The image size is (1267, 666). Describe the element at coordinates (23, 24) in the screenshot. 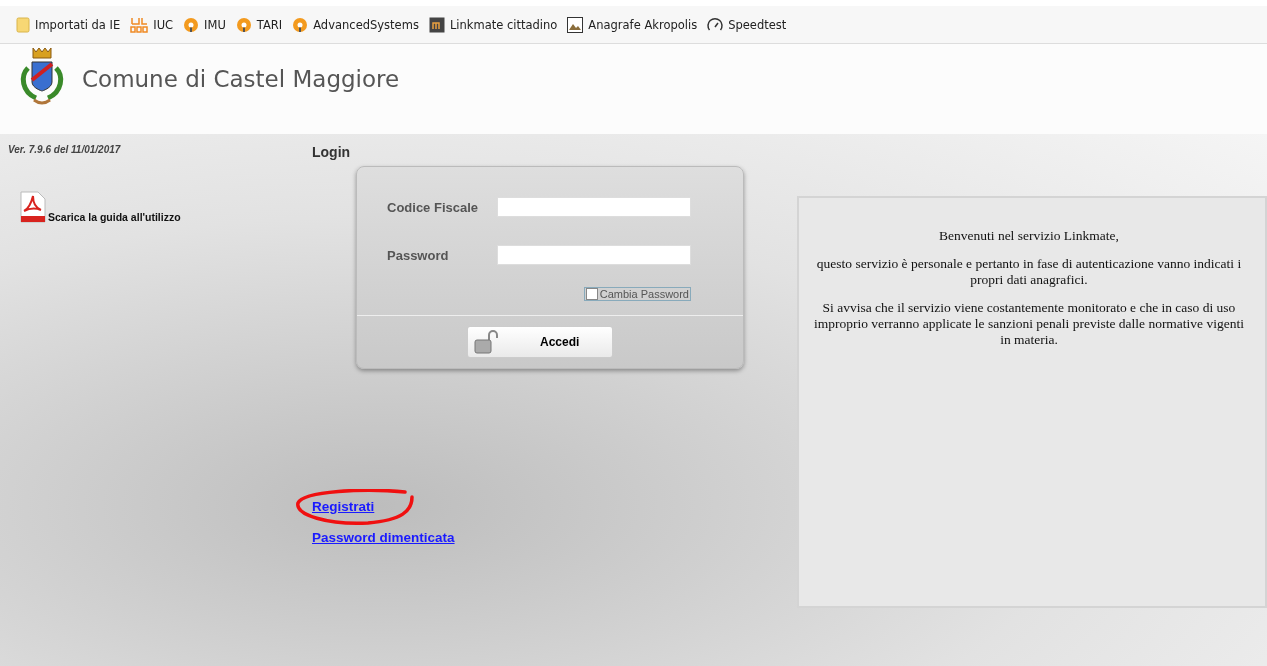

I see `folder-icon` at that location.